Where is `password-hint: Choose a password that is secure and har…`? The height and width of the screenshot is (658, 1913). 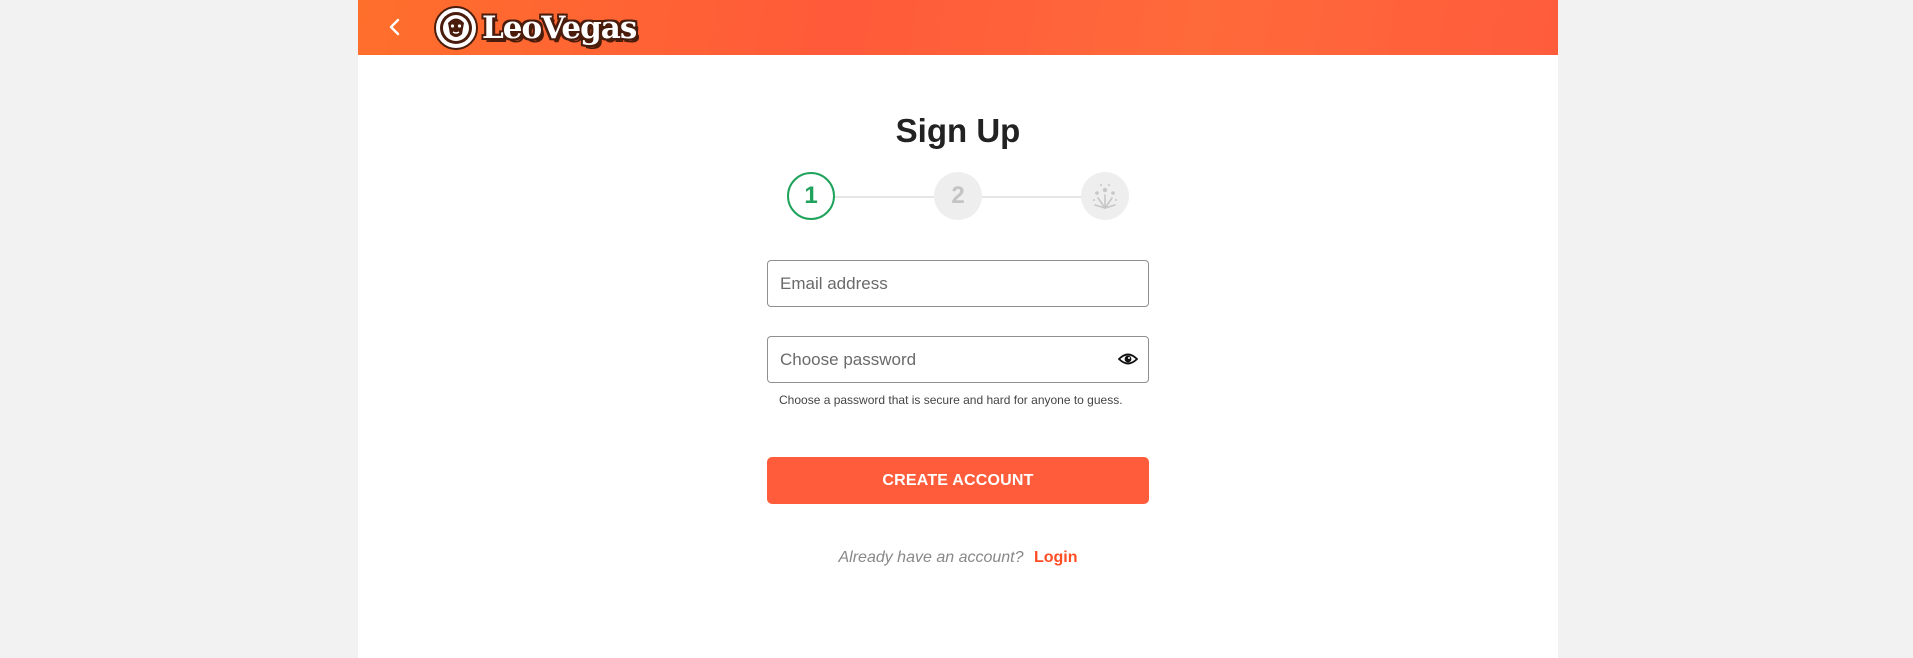 password-hint: Choose a password that is secure and har… is located at coordinates (951, 400).